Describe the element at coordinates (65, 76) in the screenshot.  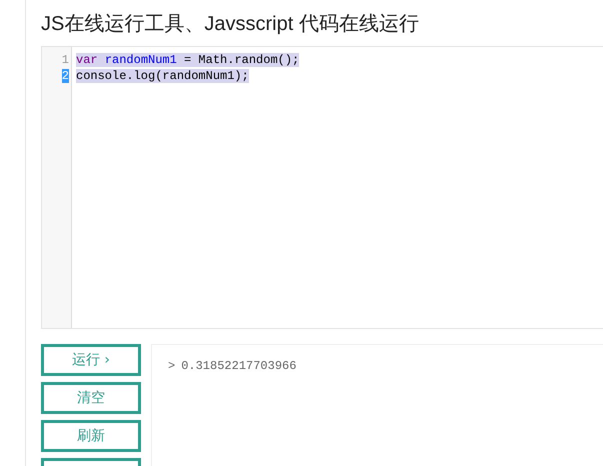
I see `line-number: 2` at that location.